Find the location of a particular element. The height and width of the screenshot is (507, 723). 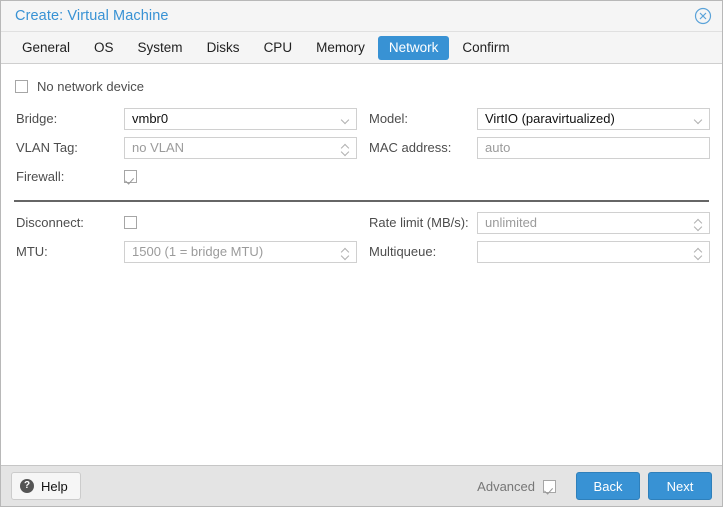

firewall-row: Firewall: is located at coordinates (185, 176).